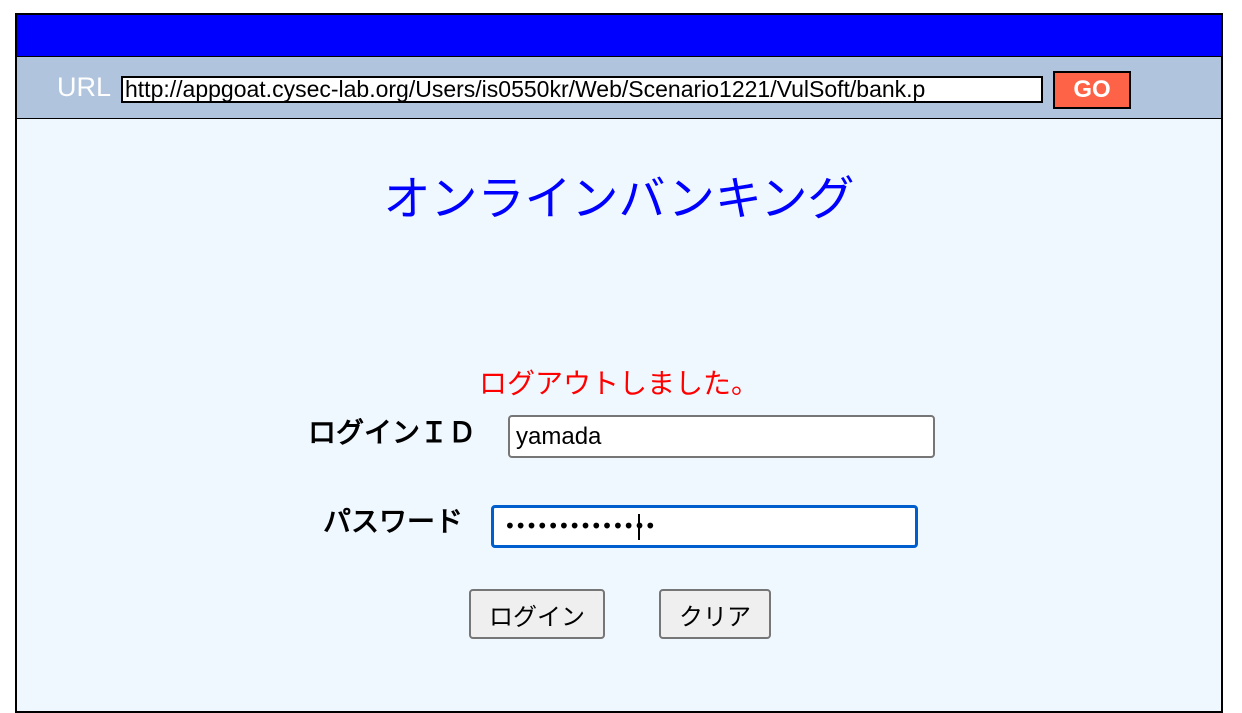 The image size is (1242, 713). What do you see at coordinates (537, 614) in the screenshot?
I see `login-button: ログイン` at bounding box center [537, 614].